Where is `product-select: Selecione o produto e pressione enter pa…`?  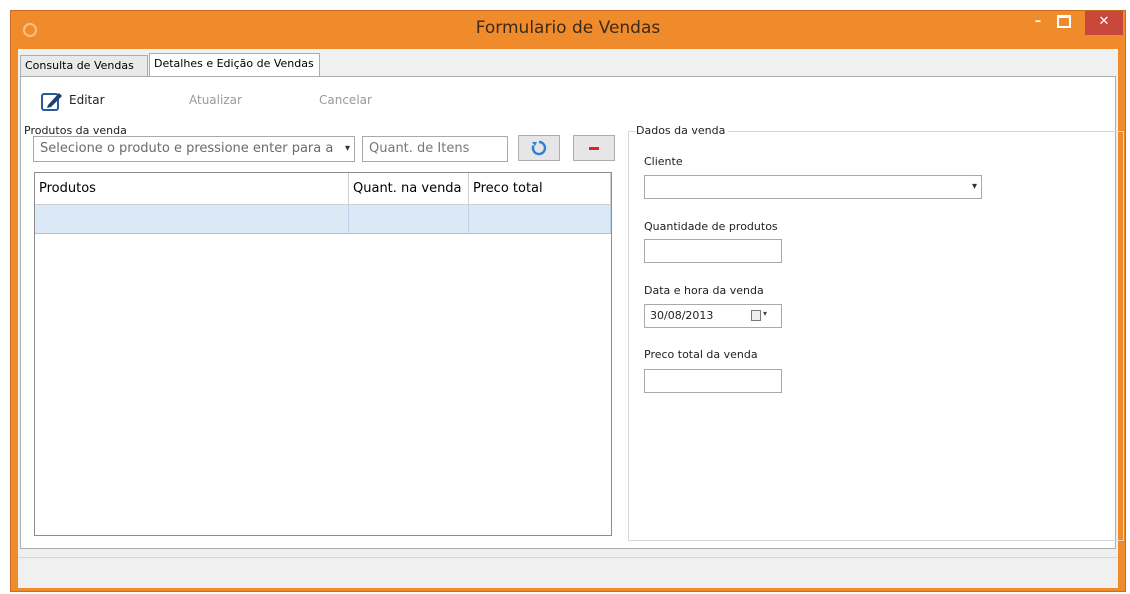 product-select: Selecione o produto e pressione enter pa… is located at coordinates (194, 149).